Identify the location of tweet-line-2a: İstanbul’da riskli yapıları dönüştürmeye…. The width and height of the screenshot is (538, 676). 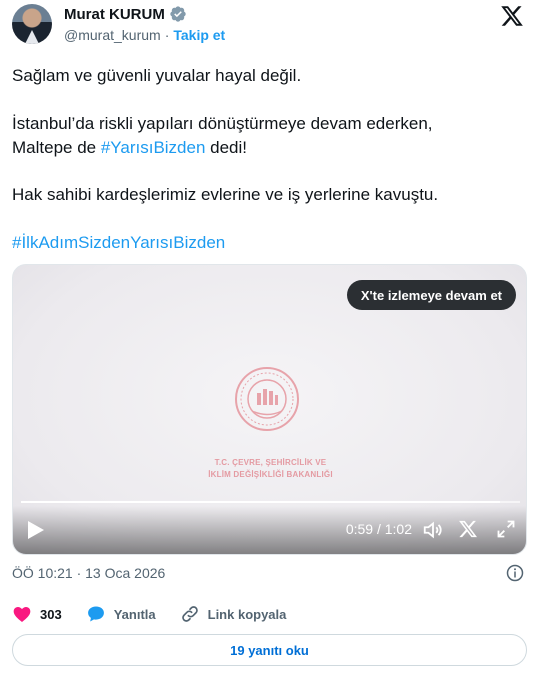
(222, 123).